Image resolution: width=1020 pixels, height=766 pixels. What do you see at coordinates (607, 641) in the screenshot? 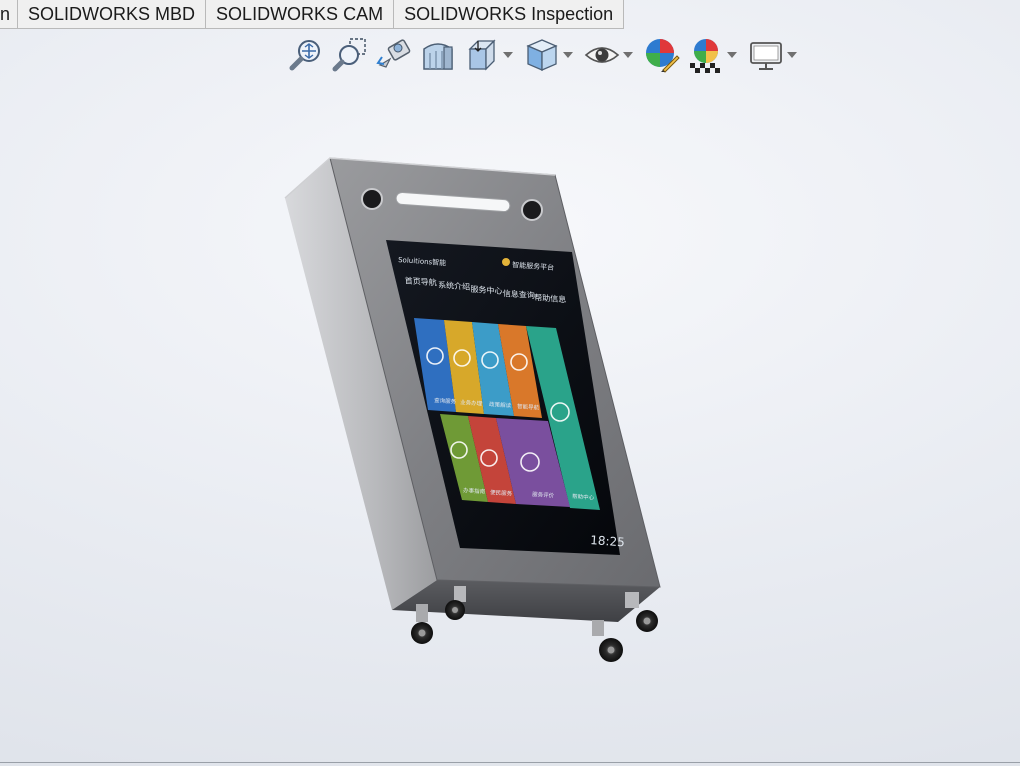
I see `caster-rear-right` at bounding box center [607, 641].